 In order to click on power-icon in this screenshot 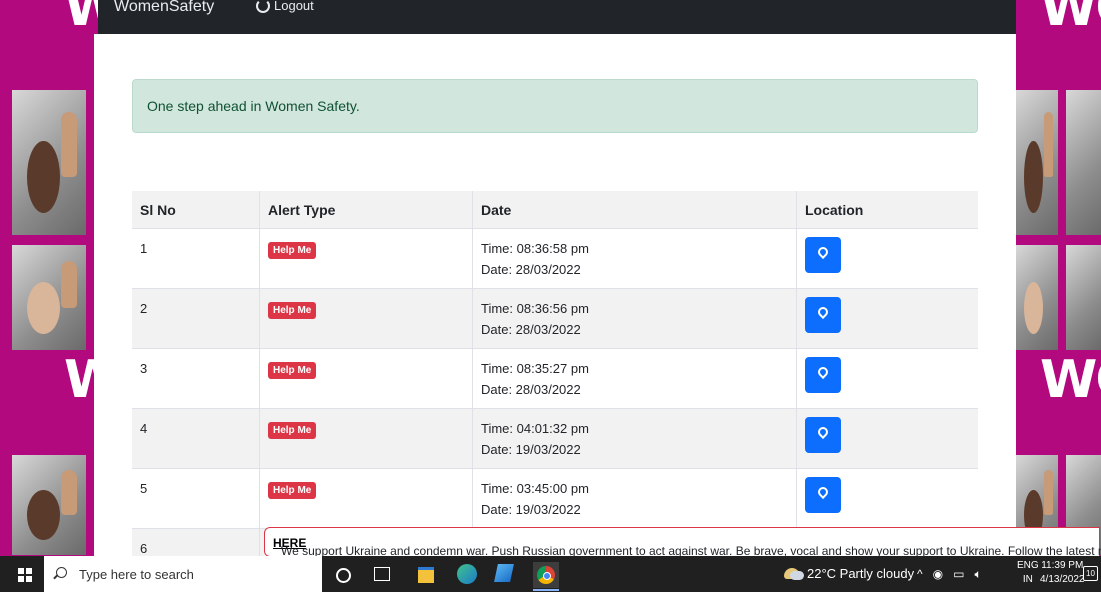, I will do `click(263, 6)`.